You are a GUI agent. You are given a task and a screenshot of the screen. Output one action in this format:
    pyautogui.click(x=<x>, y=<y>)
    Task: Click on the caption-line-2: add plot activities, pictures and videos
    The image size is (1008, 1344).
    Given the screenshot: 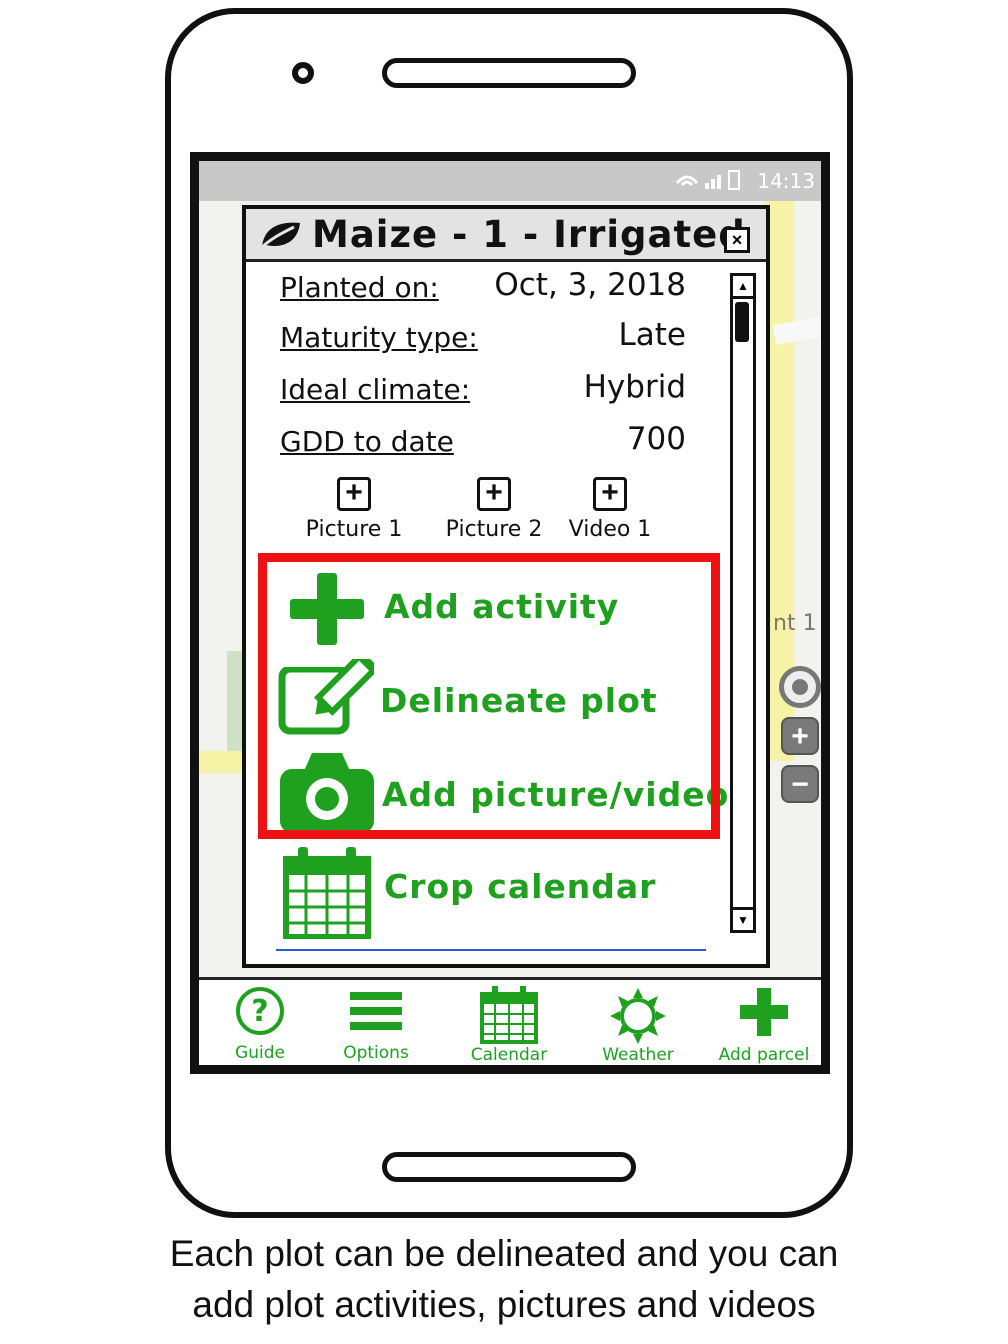 What is the action you would take?
    pyautogui.click(x=504, y=1304)
    